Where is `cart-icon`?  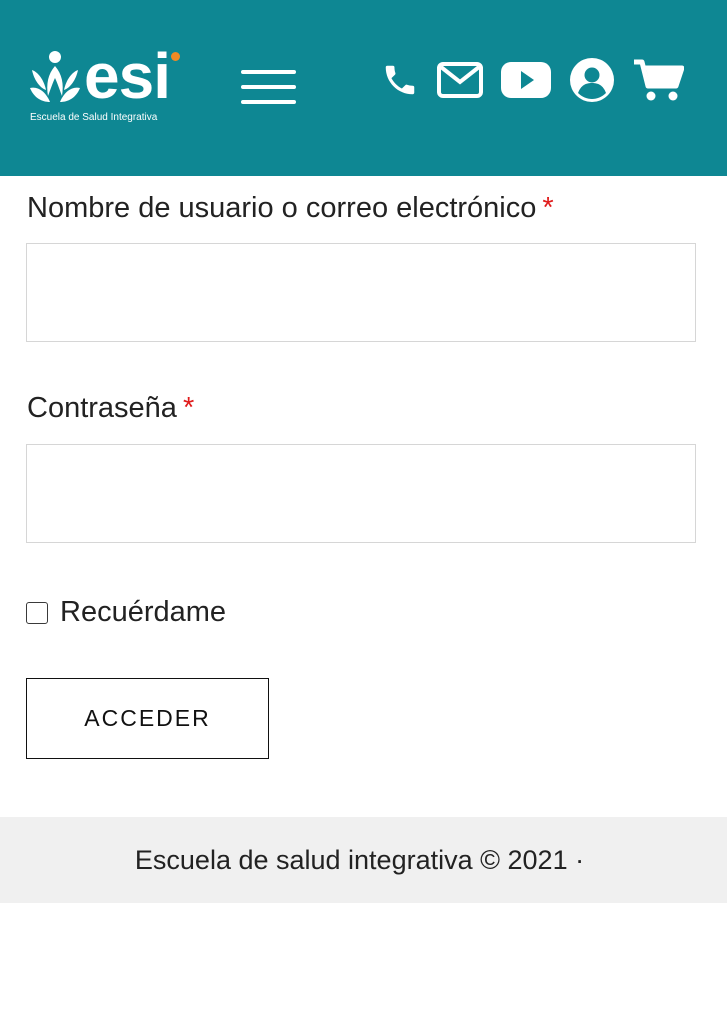
cart-icon is located at coordinates (658, 80).